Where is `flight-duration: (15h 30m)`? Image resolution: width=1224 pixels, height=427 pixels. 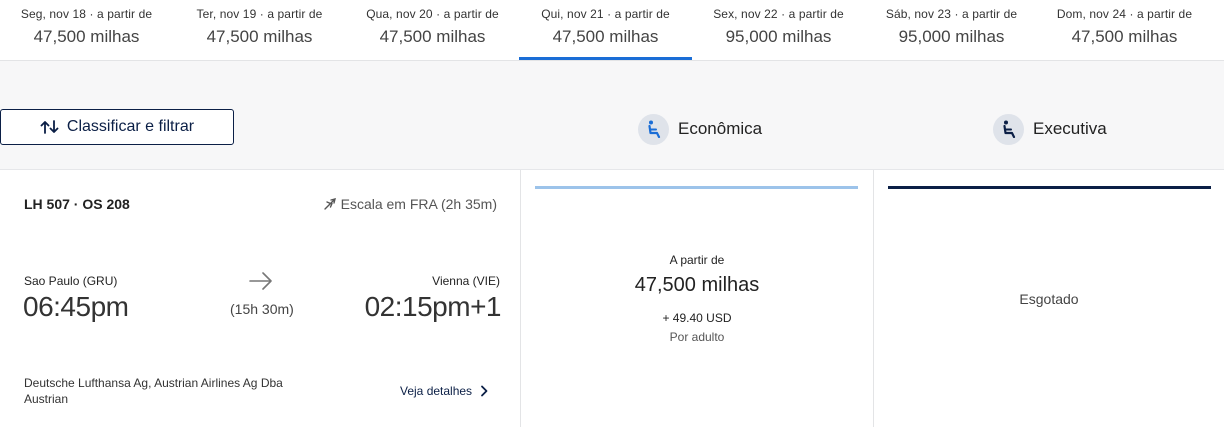 flight-duration: (15h 30m) is located at coordinates (262, 309).